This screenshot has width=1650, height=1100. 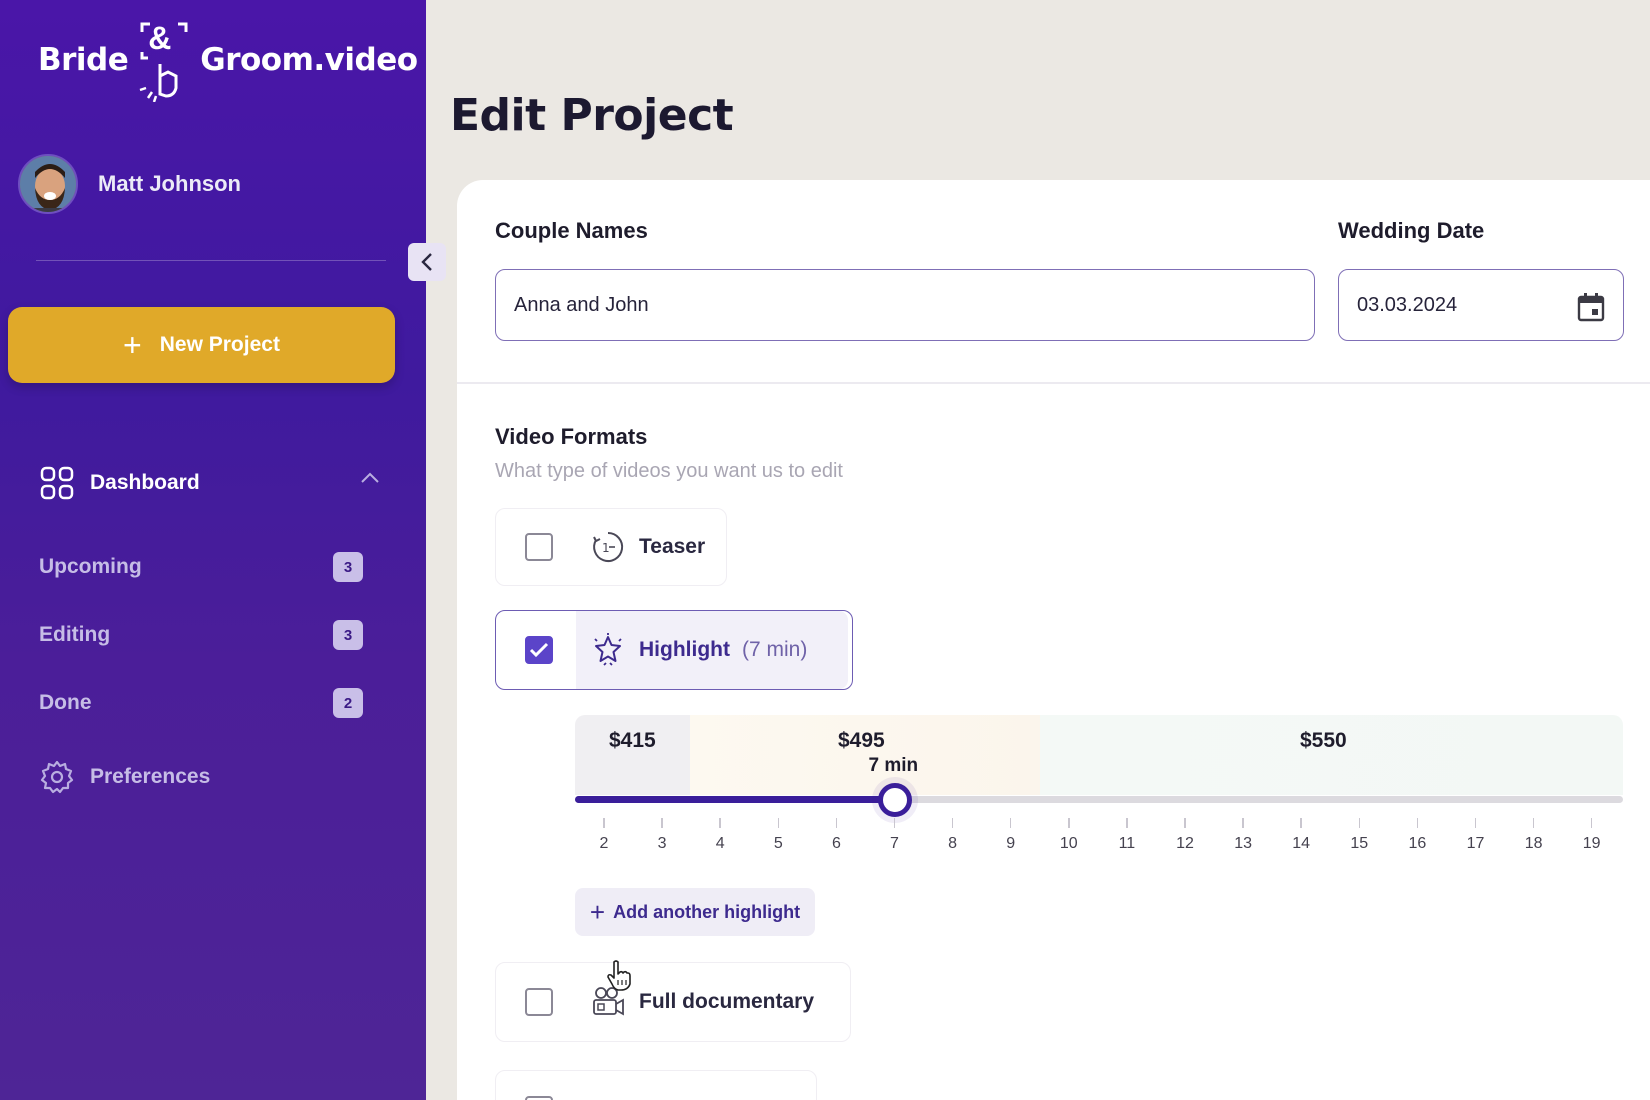 What do you see at coordinates (1591, 307) in the screenshot?
I see `calendar-icon` at bounding box center [1591, 307].